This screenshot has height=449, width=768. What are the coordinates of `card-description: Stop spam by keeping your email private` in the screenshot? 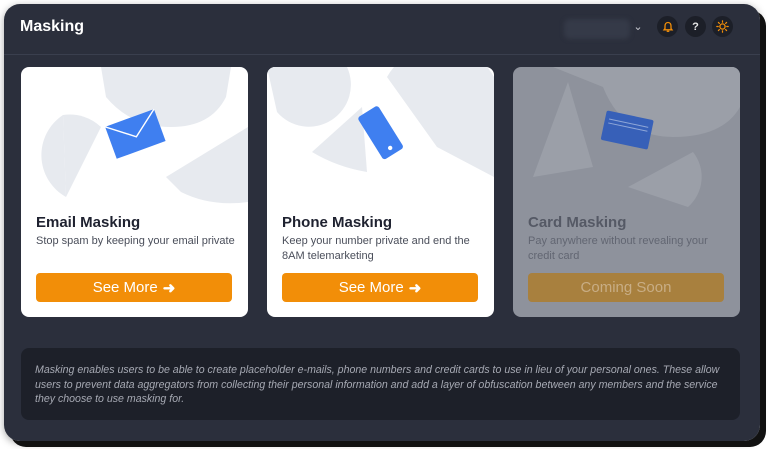 It's located at (135, 241).